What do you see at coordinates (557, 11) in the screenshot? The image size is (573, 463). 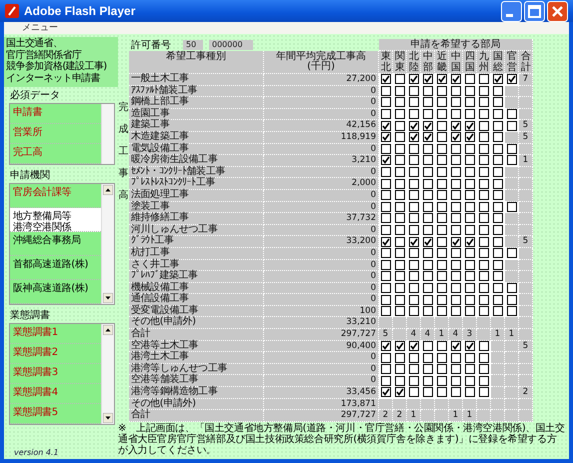 I see `close-button` at bounding box center [557, 11].